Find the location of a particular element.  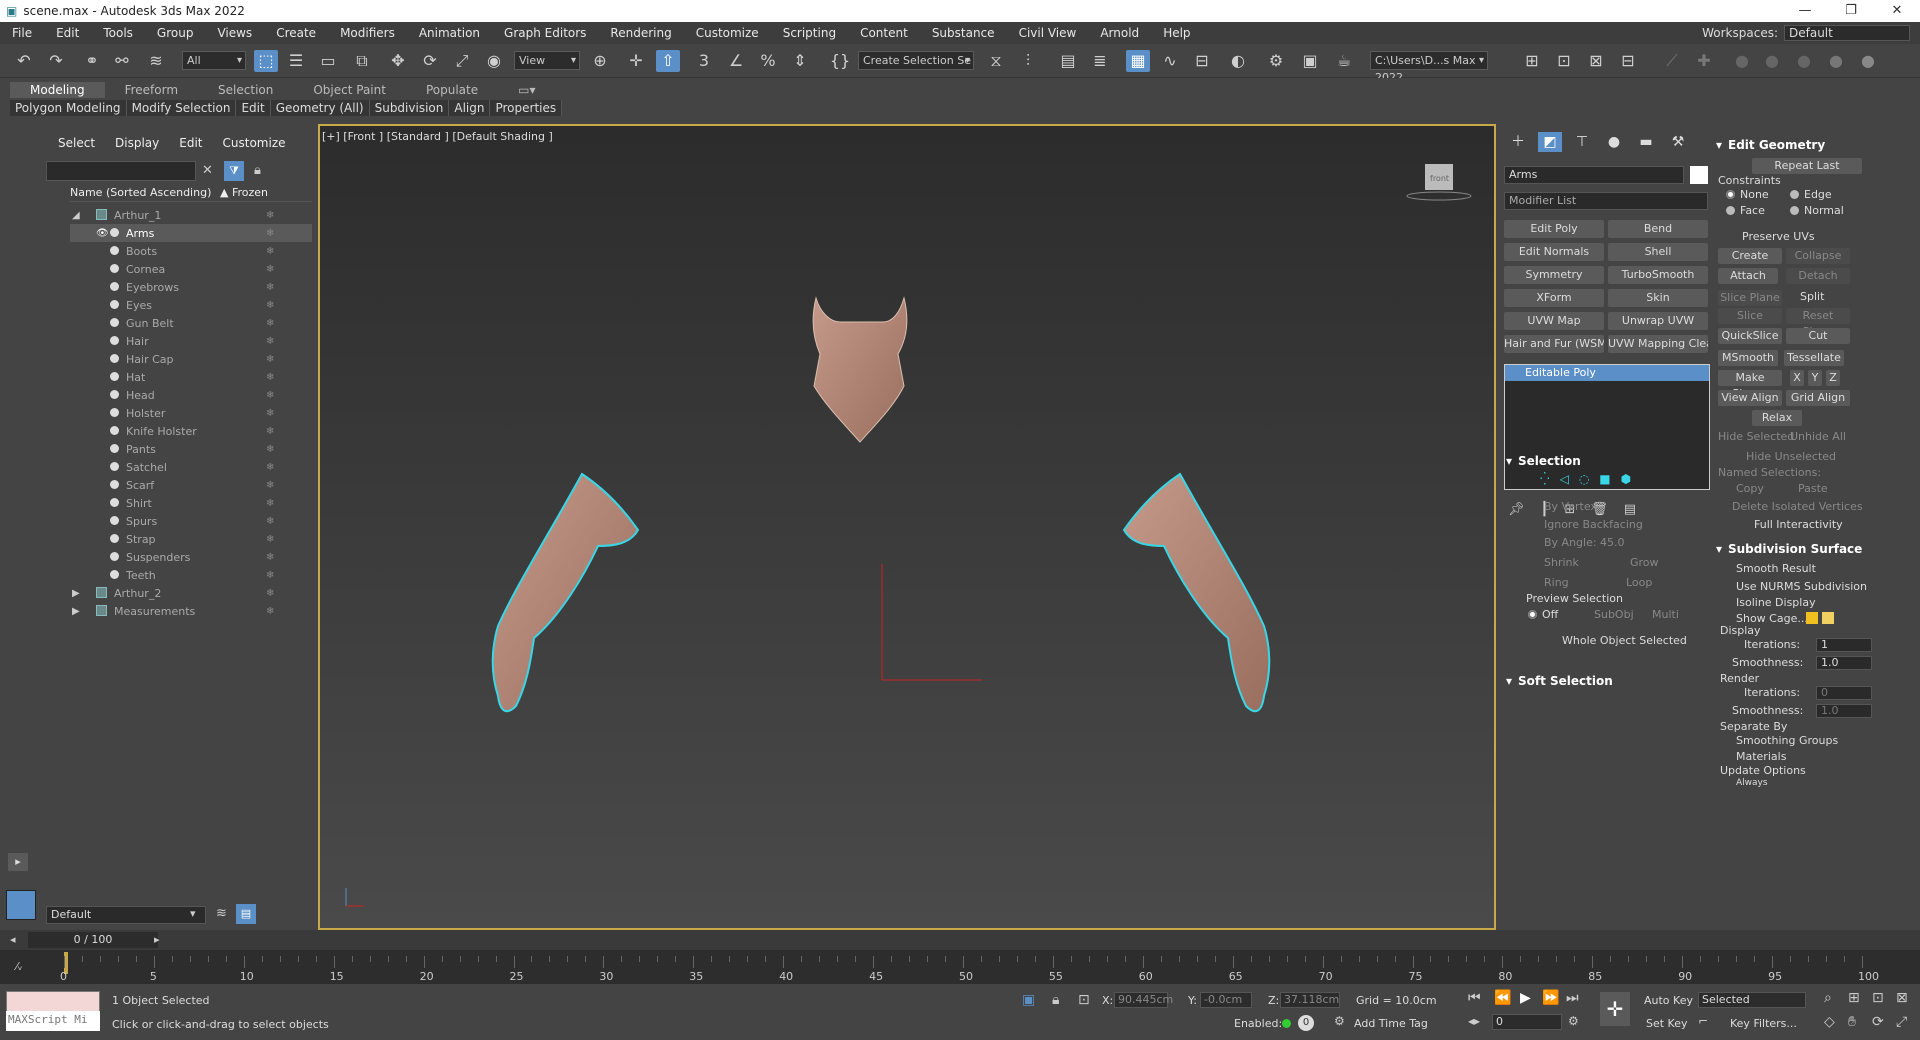

isolate-selection-icon: ▣ is located at coordinates (1028, 1000).